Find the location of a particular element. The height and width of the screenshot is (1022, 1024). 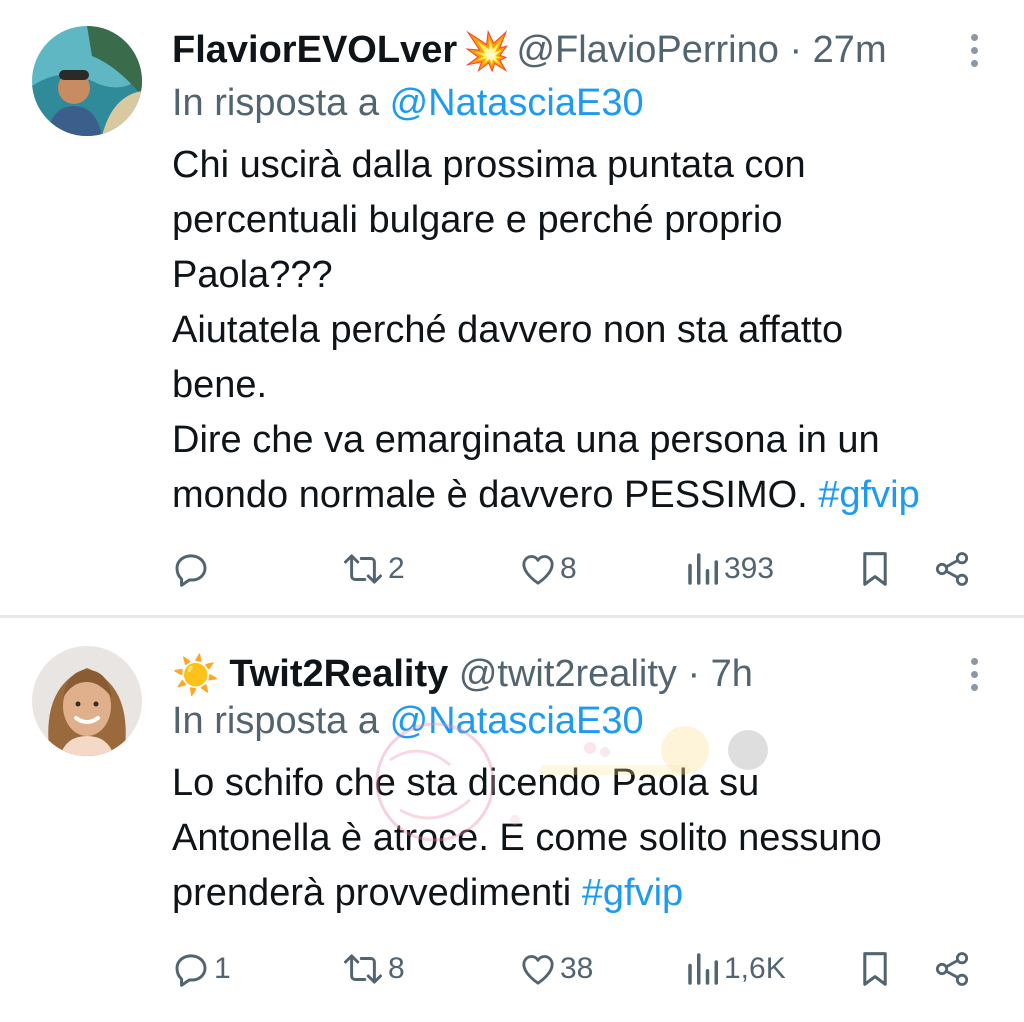

display-name: Twit2Reality is located at coordinates (338, 674).